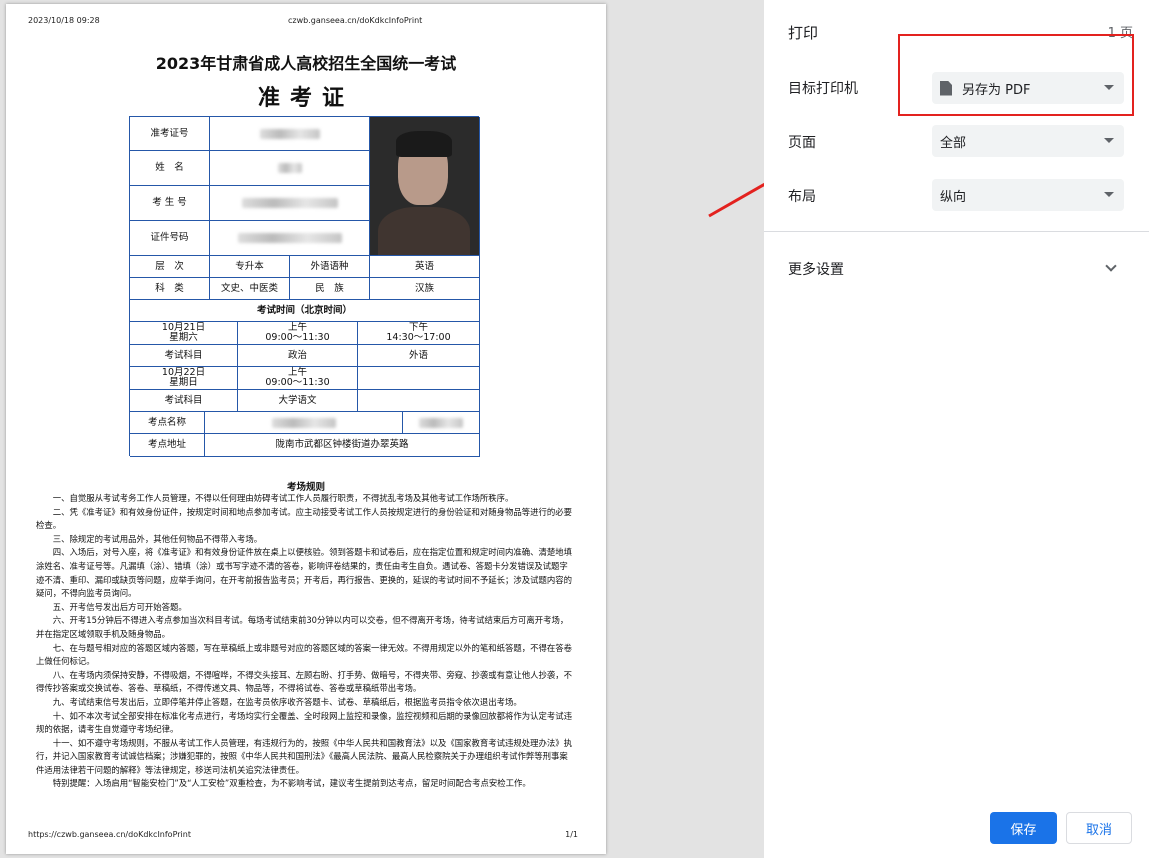 The height and width of the screenshot is (858, 1149). Describe the element at coordinates (109, 834) in the screenshot. I see `page-footer-url: https://czwb.ganseea.cn/doKdkcInfoPrint` at that location.